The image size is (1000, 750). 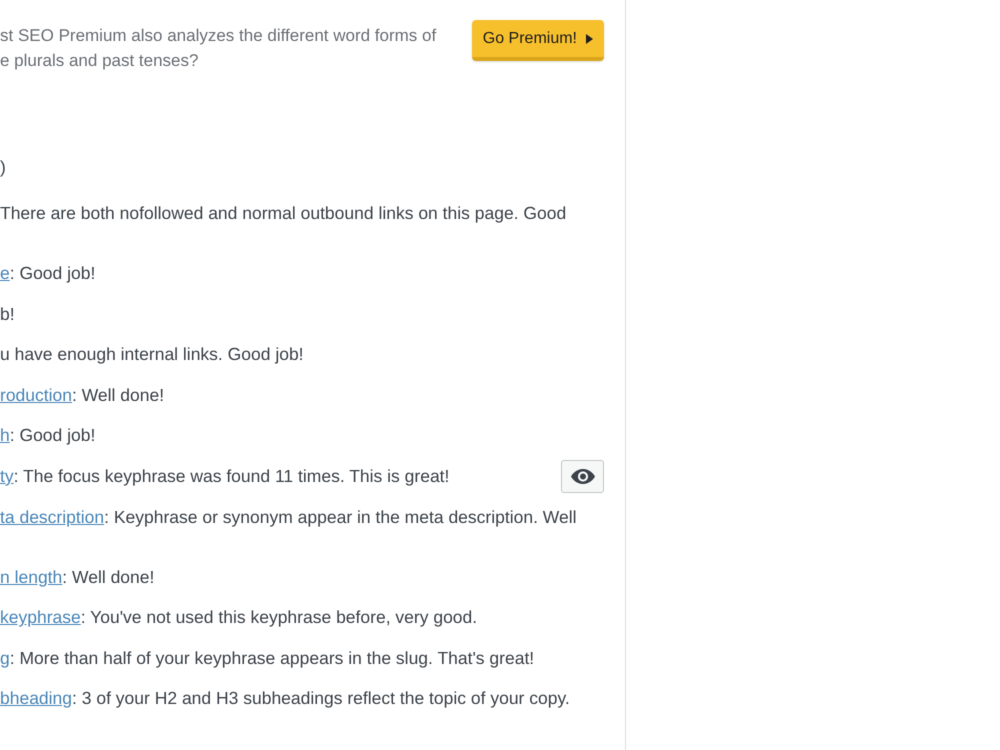 I want to click on result-text: h: Good job!, so click(x=48, y=436).